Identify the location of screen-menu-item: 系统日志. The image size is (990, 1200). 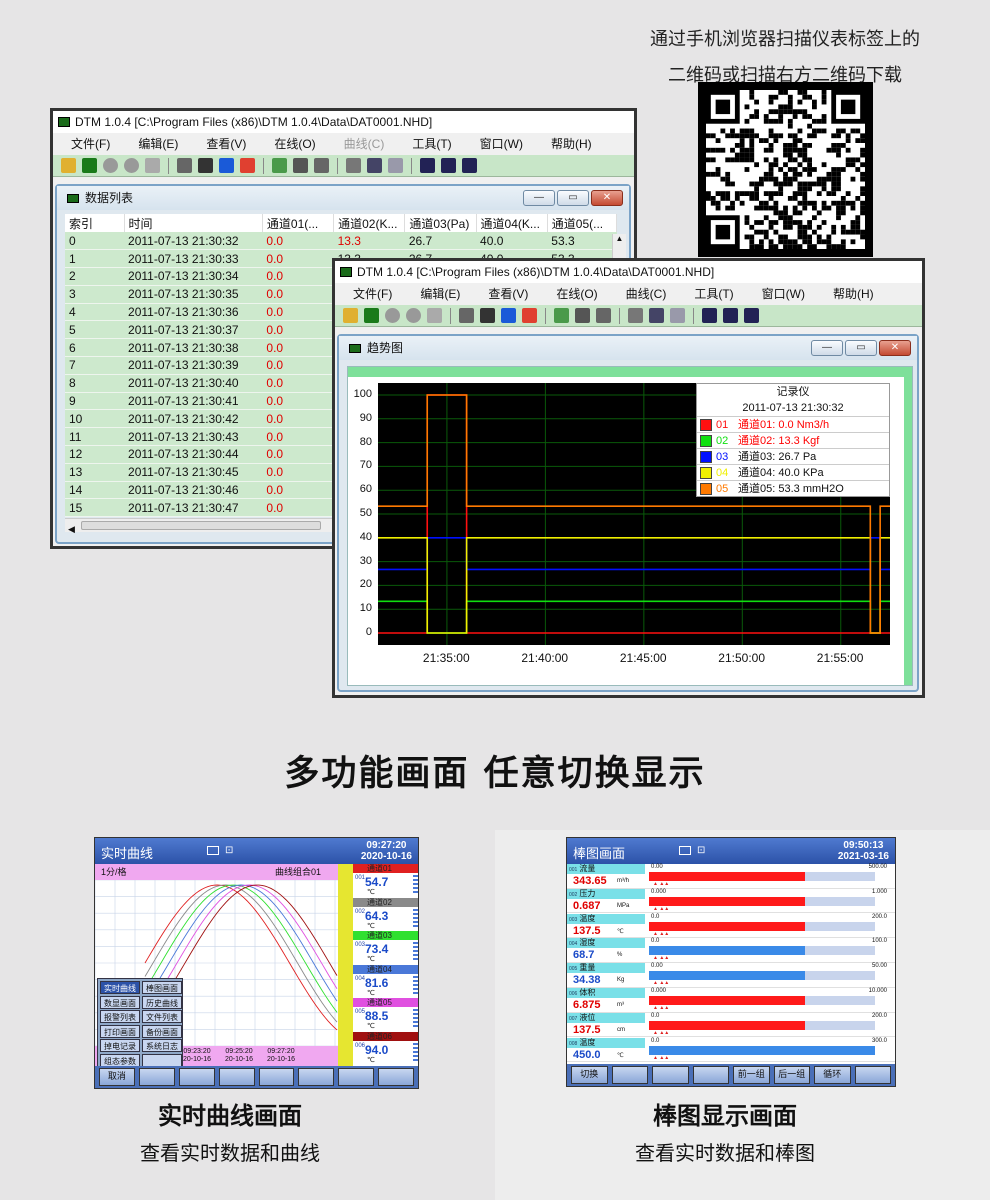
(162, 1045).